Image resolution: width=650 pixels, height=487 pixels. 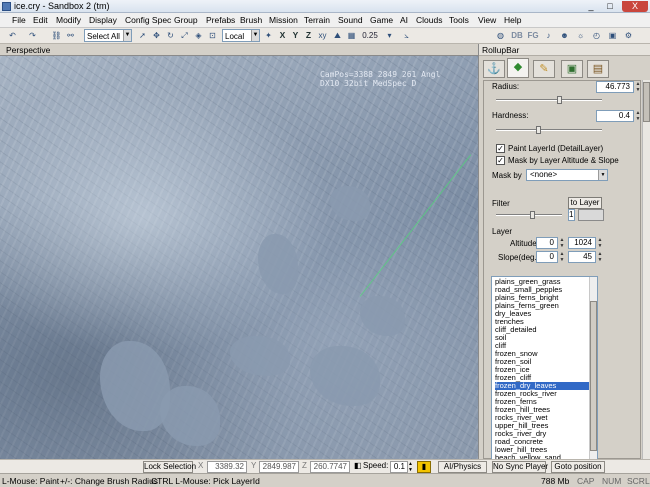 What do you see at coordinates (562, 243) in the screenshot?
I see `altitude-min-spinner: ▲ ▼` at bounding box center [562, 243].